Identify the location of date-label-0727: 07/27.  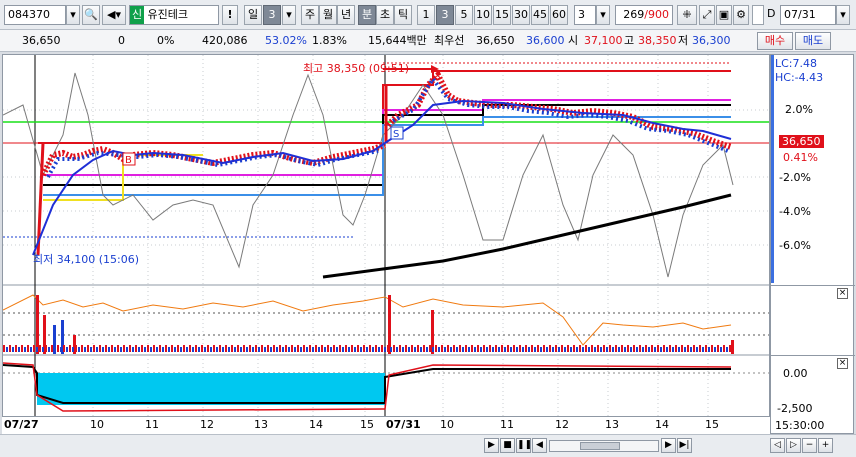
(21, 424).